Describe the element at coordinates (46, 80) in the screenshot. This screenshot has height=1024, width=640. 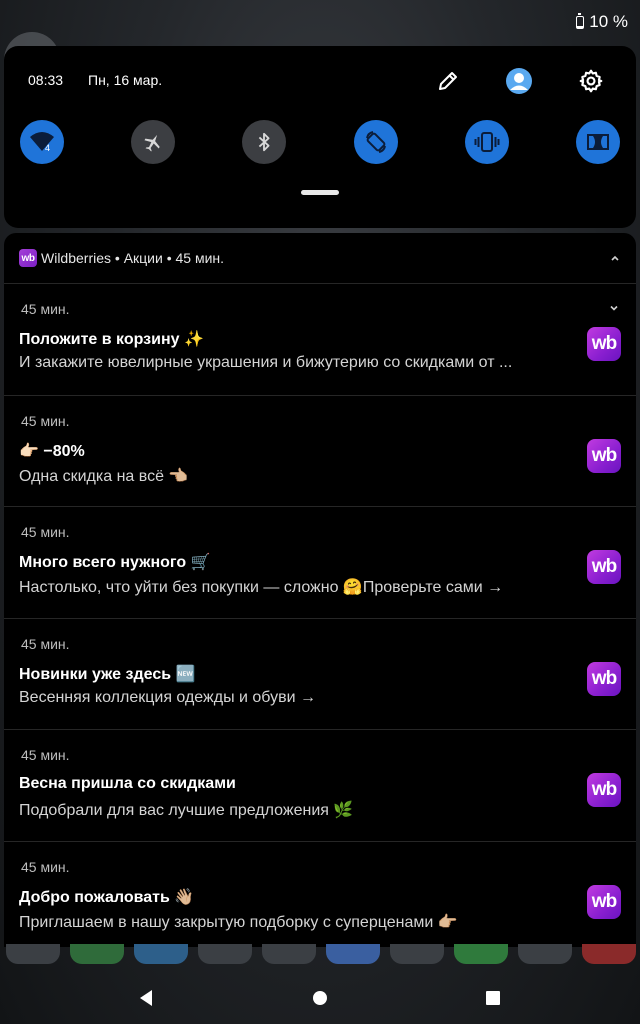
I see `clock: 08:33` at that location.